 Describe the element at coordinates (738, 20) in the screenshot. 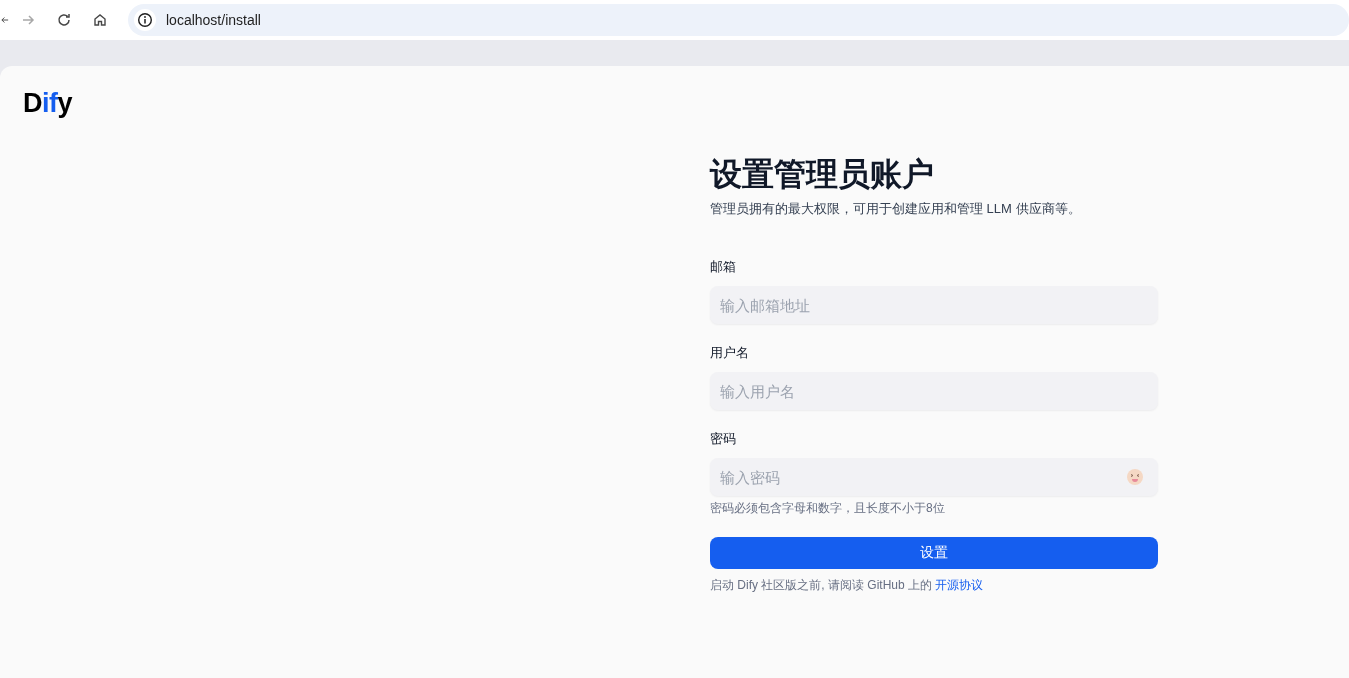

I see `address-bar: localhost/install` at that location.